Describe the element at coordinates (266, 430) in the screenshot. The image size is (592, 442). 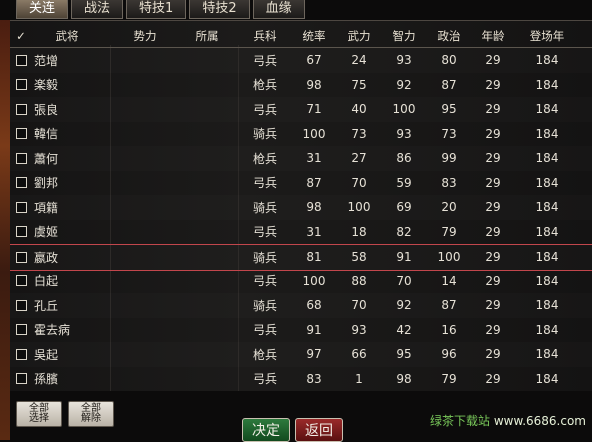
I see `confirm-button: 决定` at that location.